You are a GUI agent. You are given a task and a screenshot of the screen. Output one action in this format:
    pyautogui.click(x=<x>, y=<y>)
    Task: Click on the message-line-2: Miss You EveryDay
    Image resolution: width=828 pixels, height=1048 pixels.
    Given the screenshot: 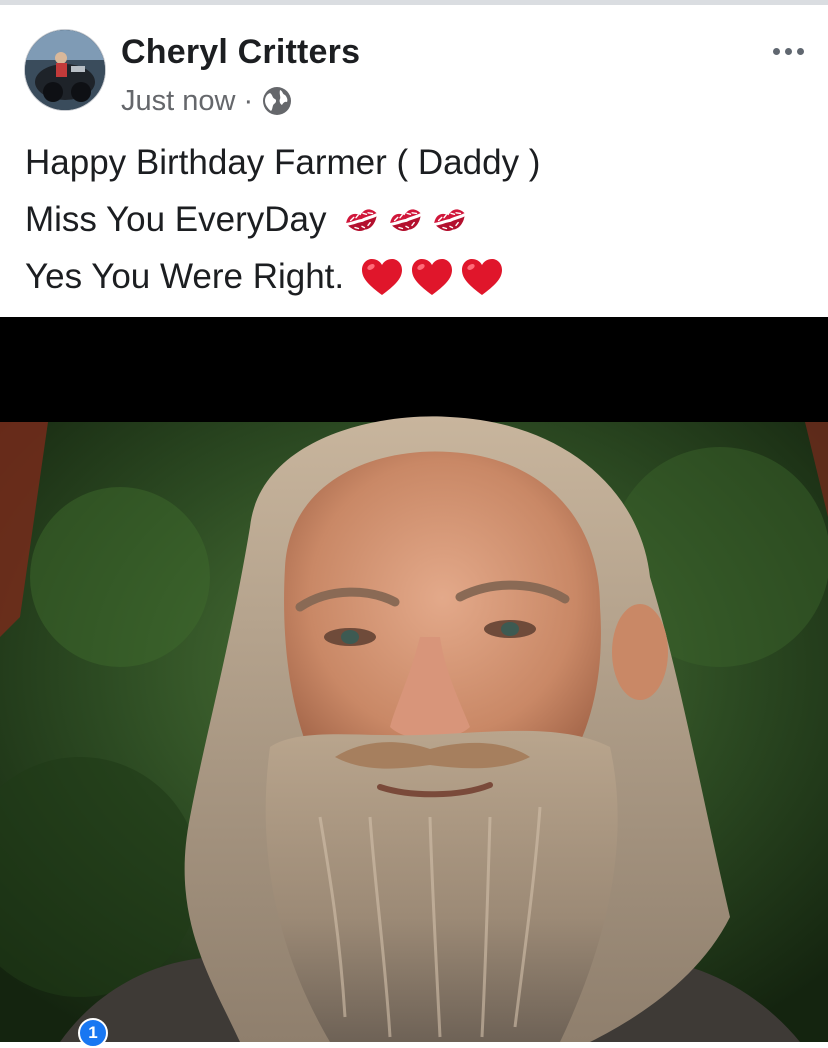 What is the action you would take?
    pyautogui.click(x=415, y=219)
    